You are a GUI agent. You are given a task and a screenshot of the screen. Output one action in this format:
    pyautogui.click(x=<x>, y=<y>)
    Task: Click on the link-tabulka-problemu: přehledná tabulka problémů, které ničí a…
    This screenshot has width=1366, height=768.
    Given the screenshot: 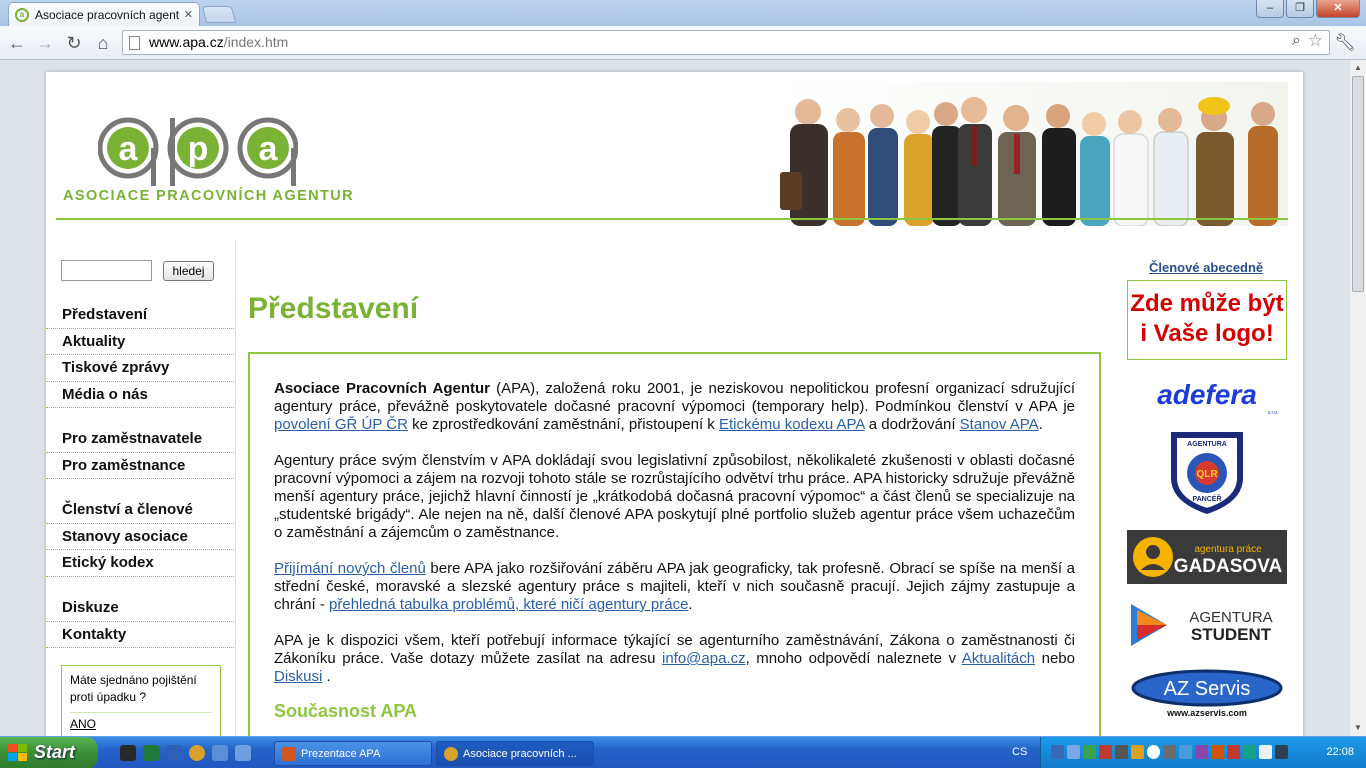 What is the action you would take?
    pyautogui.click(x=508, y=604)
    